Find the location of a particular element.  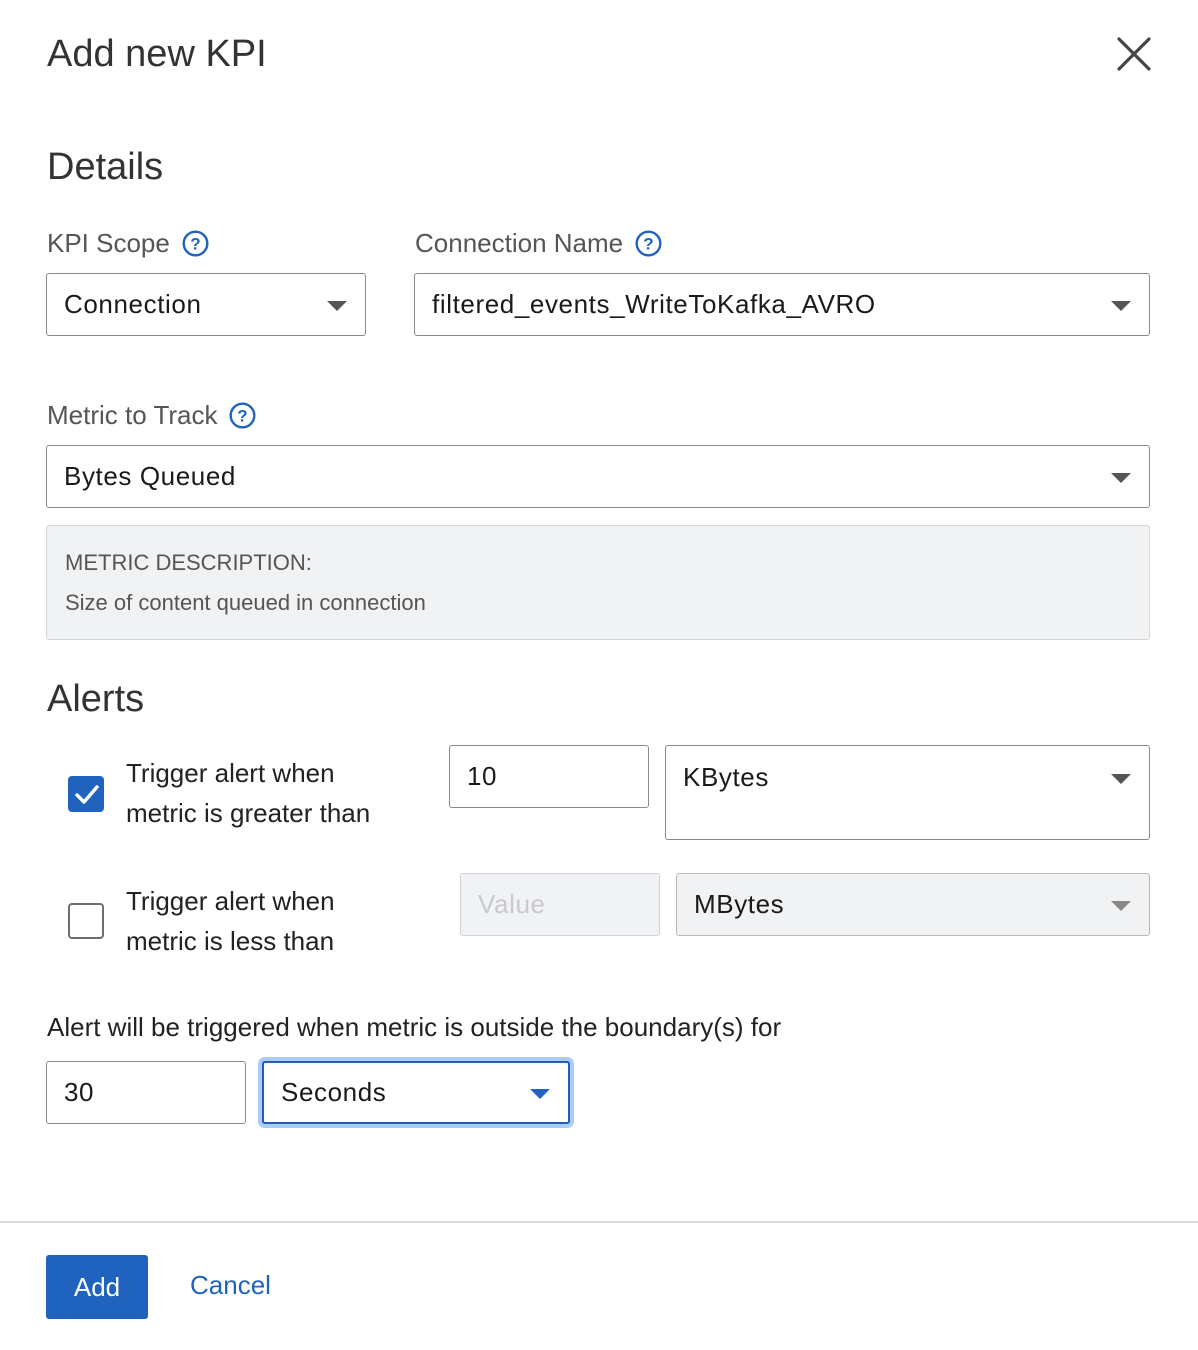

less-than-unit-select: MBytes is located at coordinates (913, 904).